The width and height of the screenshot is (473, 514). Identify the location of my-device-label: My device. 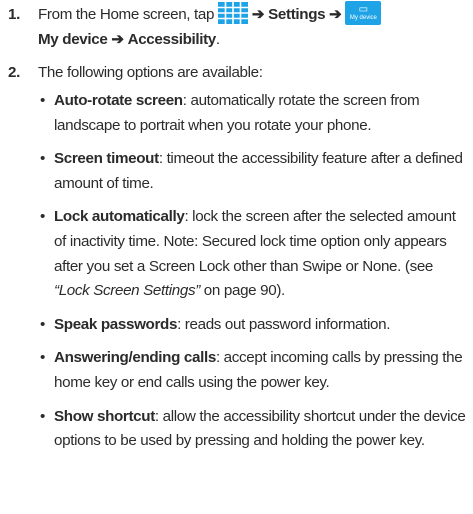
(73, 39).